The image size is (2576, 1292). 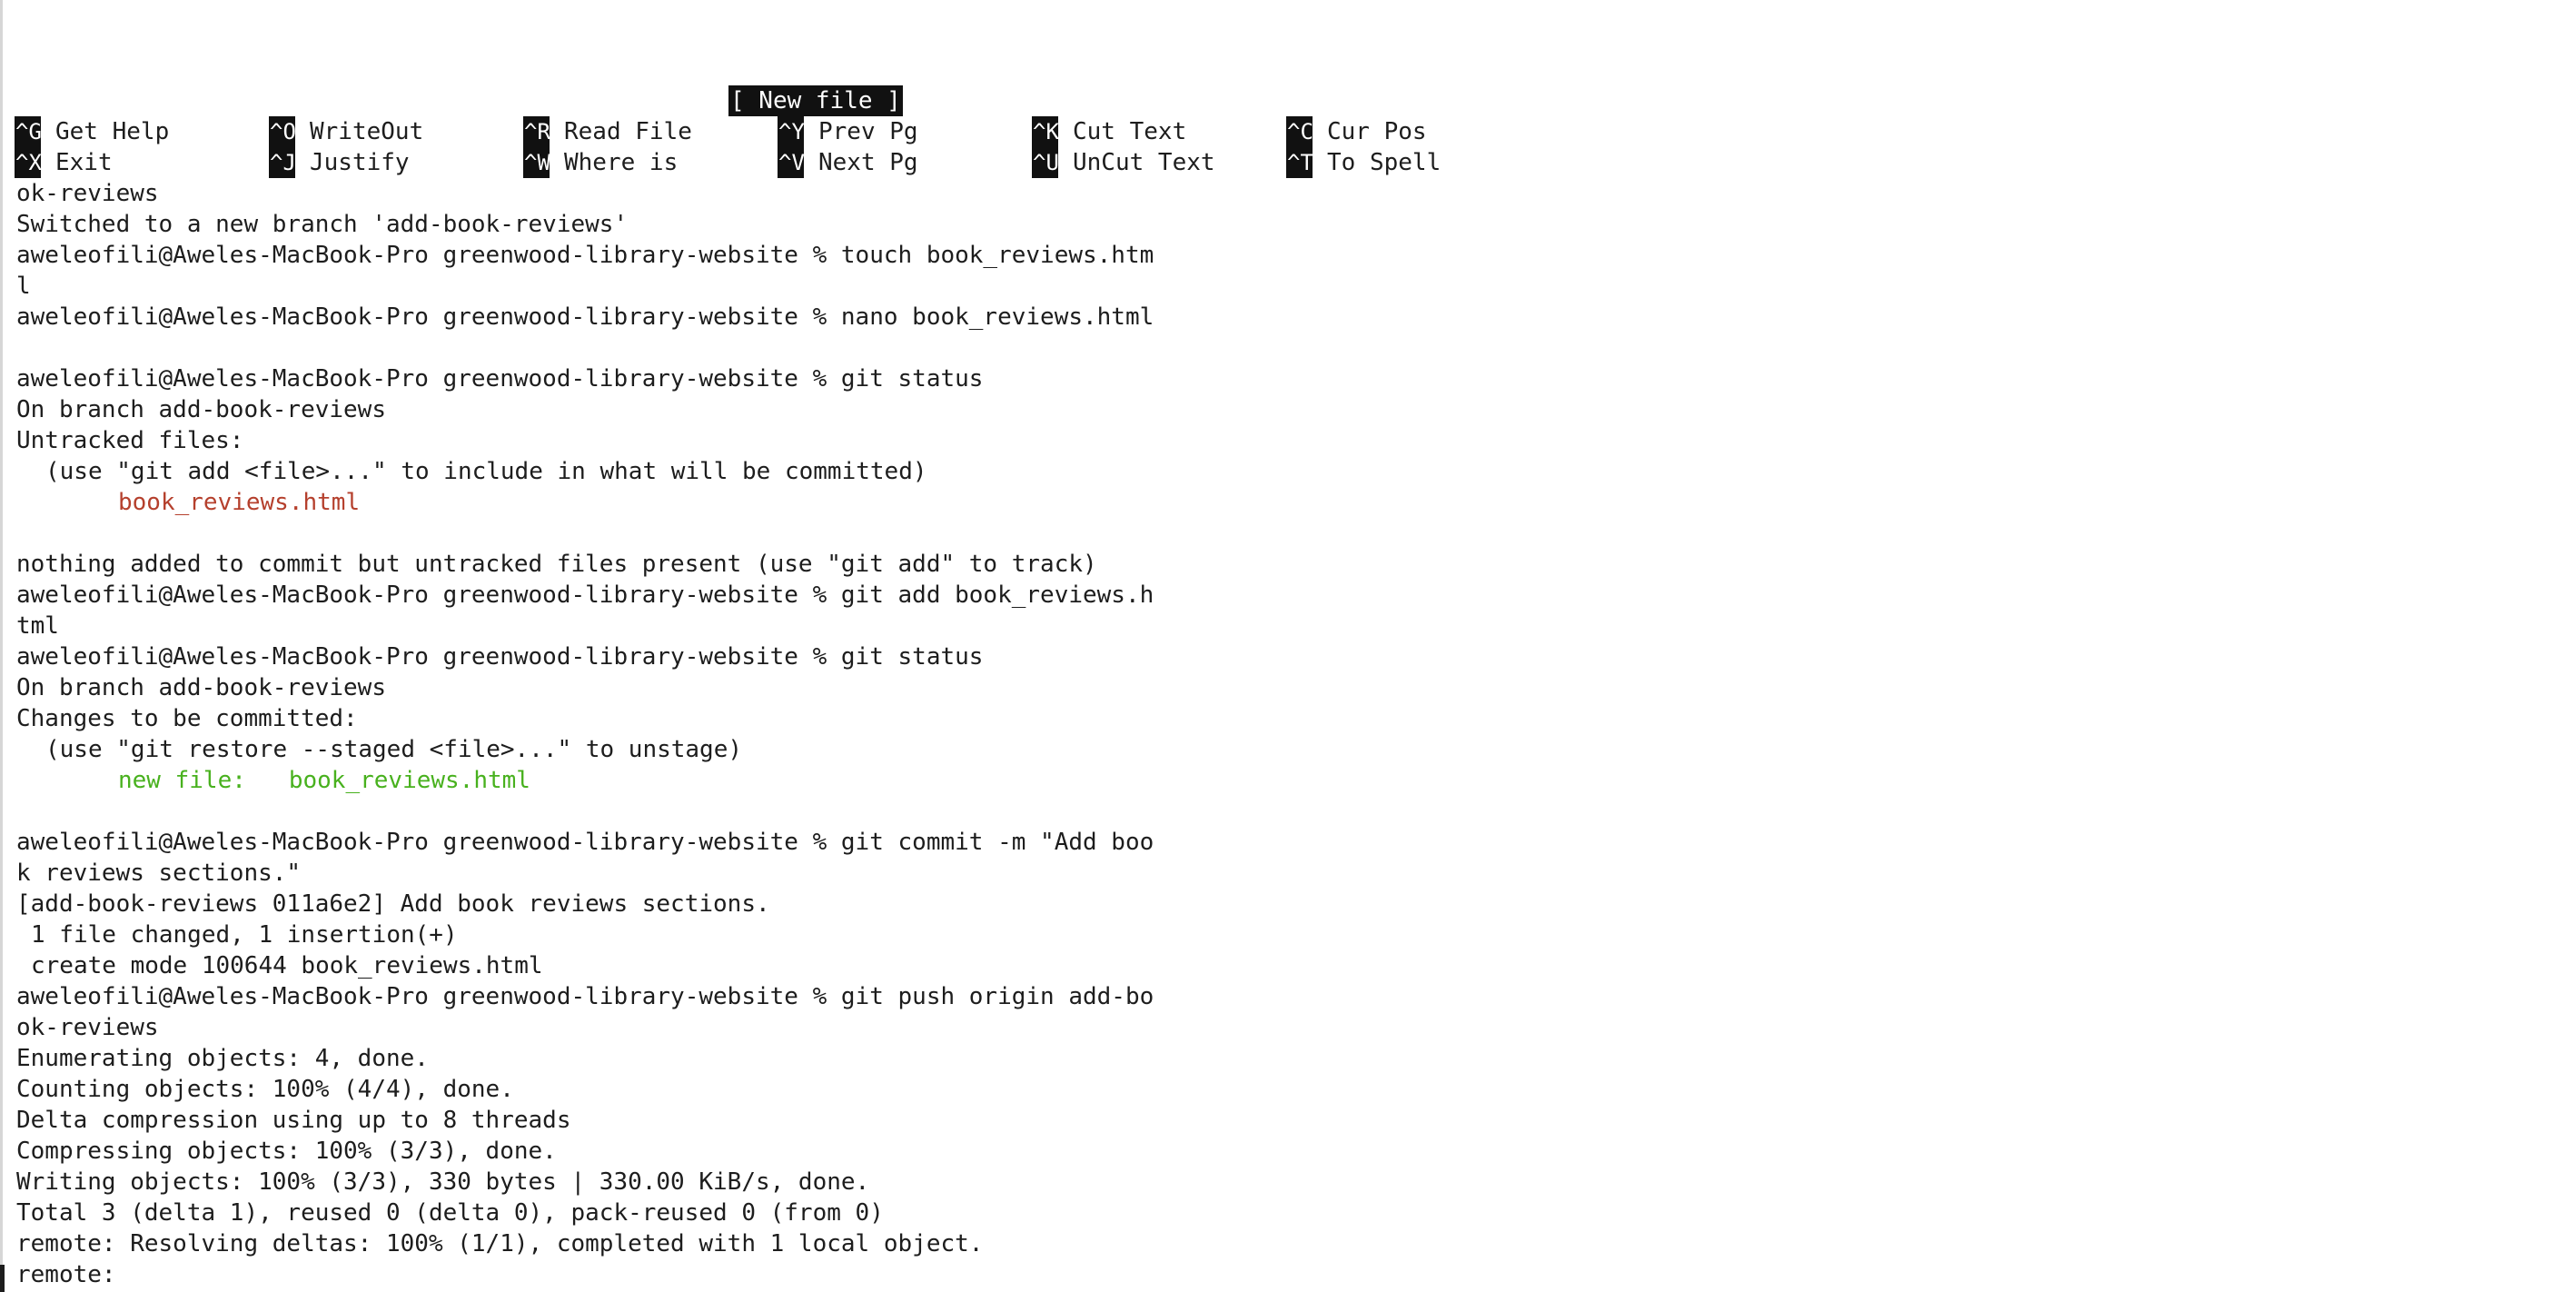 I want to click on shortcut-uncut-text: ^U UnCut Text, so click(x=1123, y=162).